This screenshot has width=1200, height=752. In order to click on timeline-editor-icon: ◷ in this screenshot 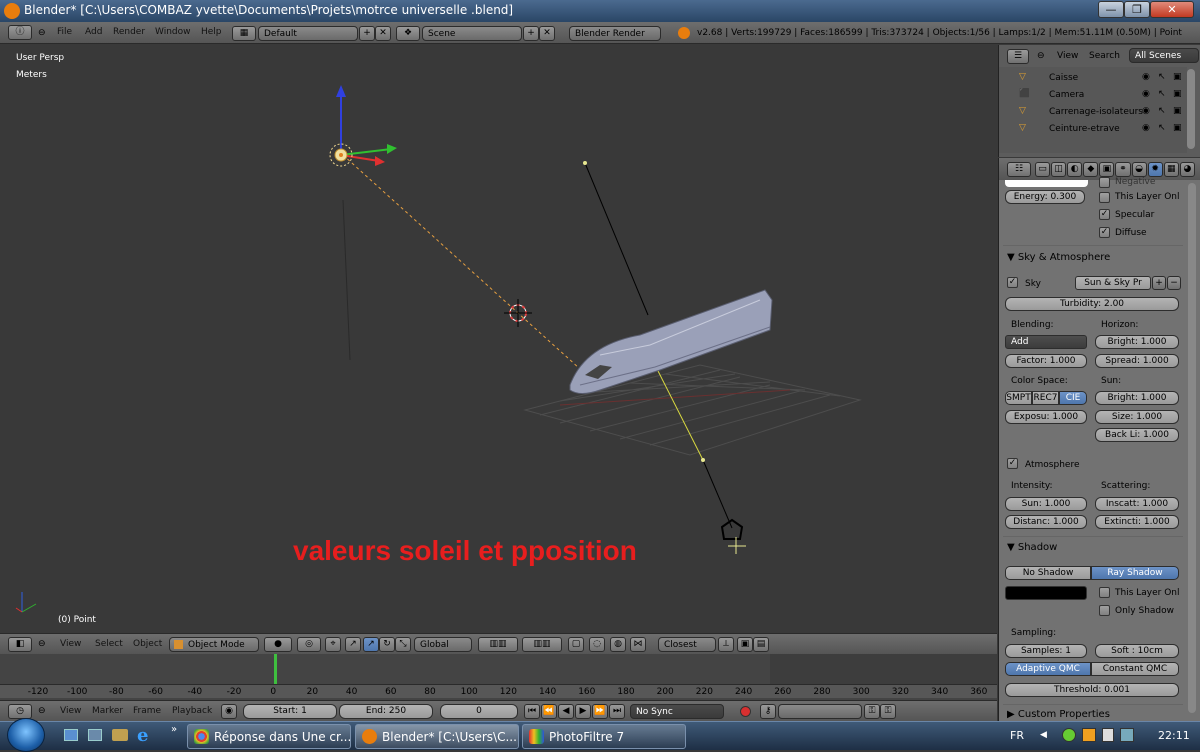, I will do `click(20, 711)`.